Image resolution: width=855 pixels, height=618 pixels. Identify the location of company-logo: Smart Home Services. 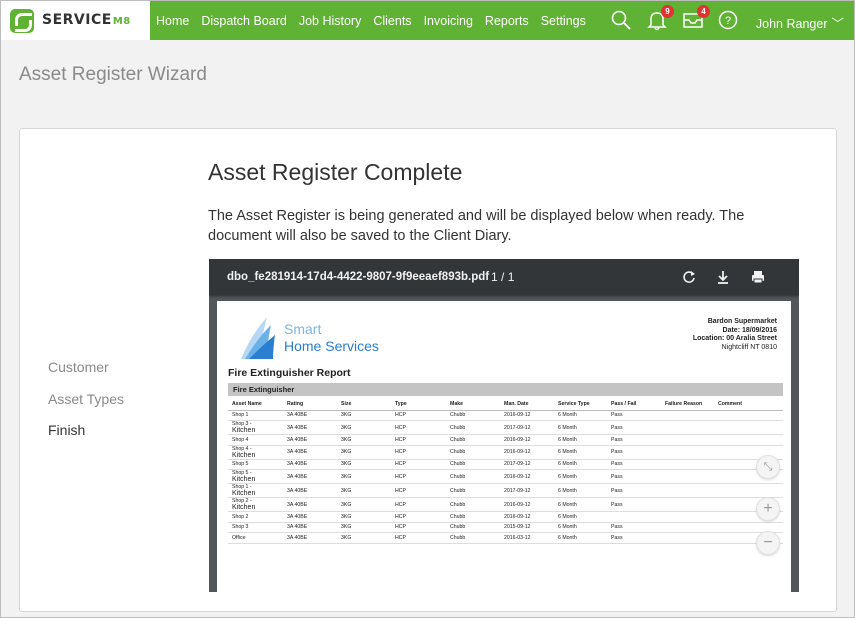
(313, 338).